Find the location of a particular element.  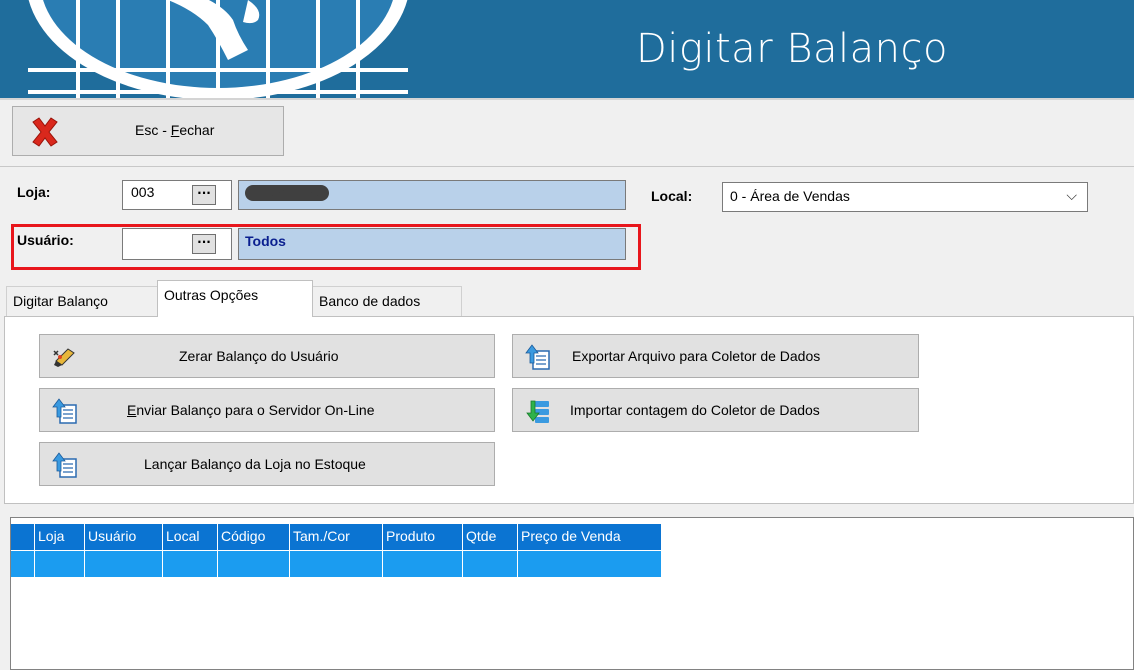

page-title: Digitar Balanço is located at coordinates (791, 49).